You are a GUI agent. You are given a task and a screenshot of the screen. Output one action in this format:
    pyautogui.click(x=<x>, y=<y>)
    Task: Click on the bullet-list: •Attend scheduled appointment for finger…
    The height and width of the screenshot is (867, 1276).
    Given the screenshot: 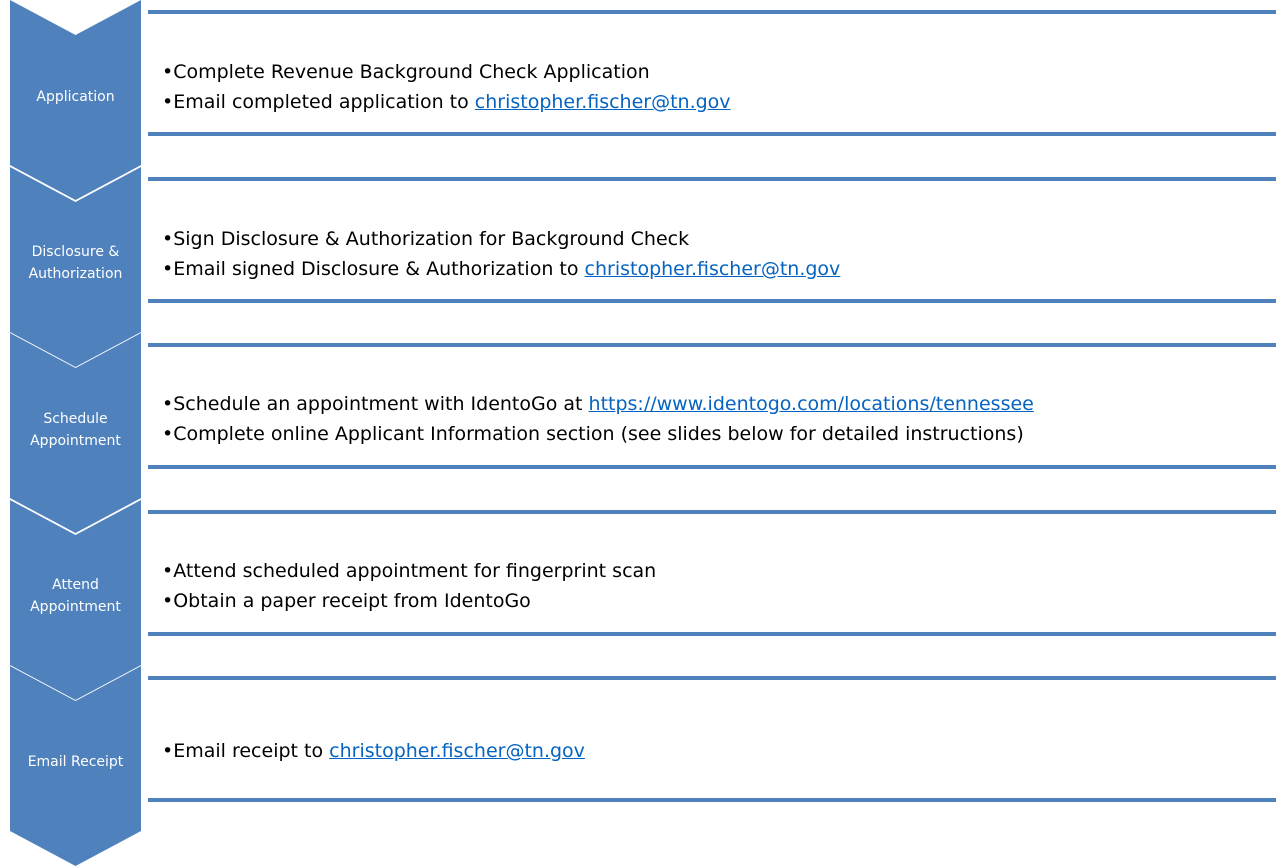 What is the action you would take?
    pyautogui.click(x=719, y=586)
    